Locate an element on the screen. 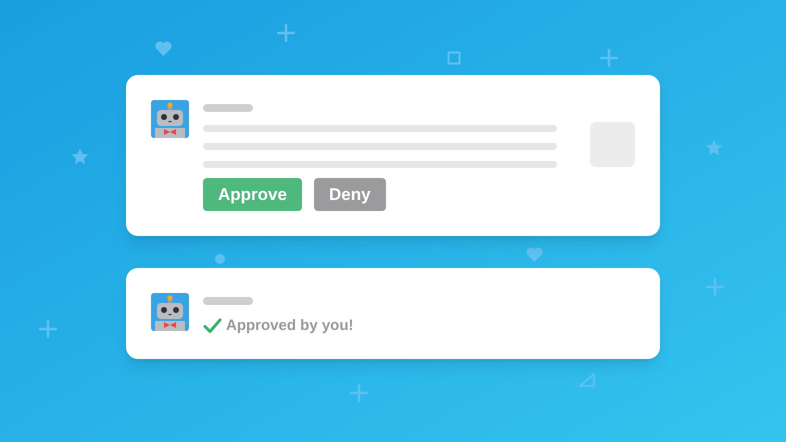 The image size is (786, 442). status-text: Approved by you! is located at coordinates (290, 326).